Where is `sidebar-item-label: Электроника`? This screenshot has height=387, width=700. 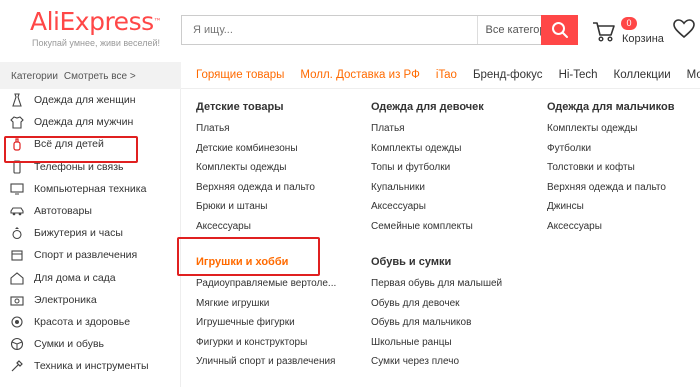
sidebar-item-label: Электроника is located at coordinates (65, 299).